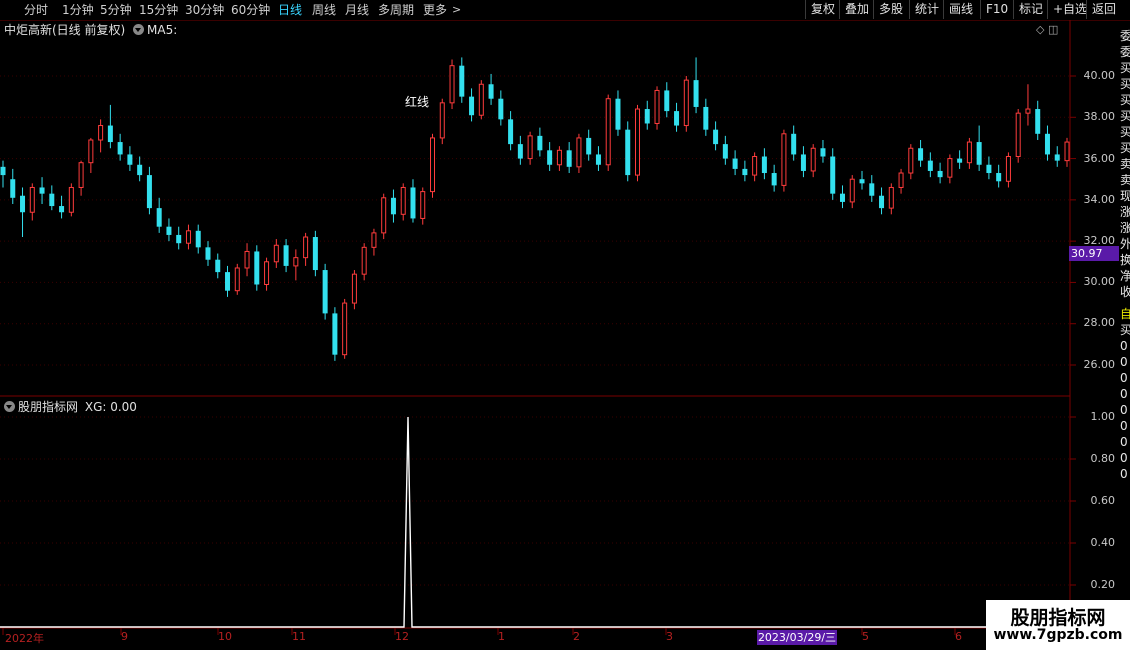 This screenshot has height=650, width=1130. What do you see at coordinates (669, 636) in the screenshot?
I see `date-tick: 3` at bounding box center [669, 636].